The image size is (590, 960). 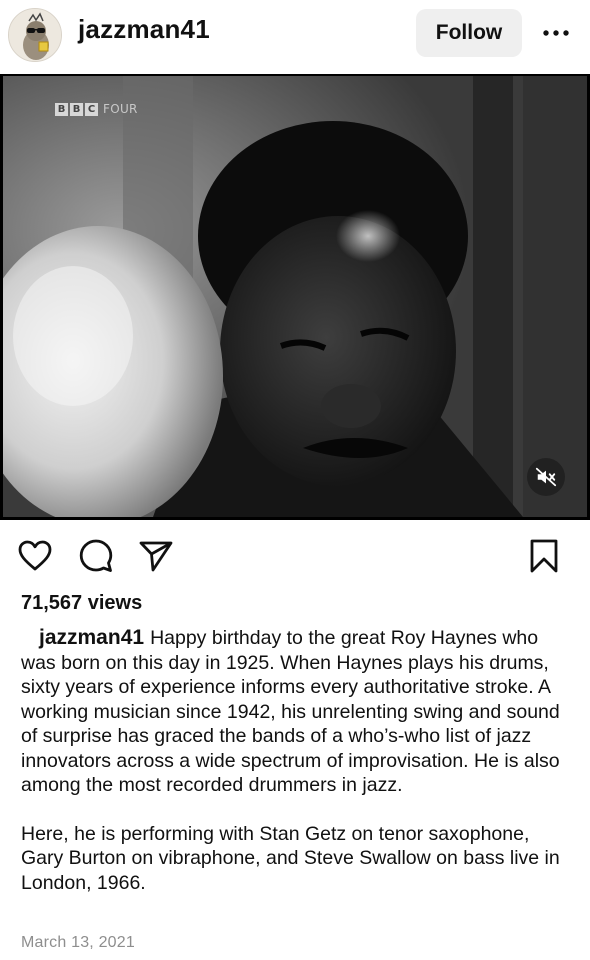 What do you see at coordinates (295, 36) in the screenshot?
I see `post-header: jazzman41 Follow` at bounding box center [295, 36].